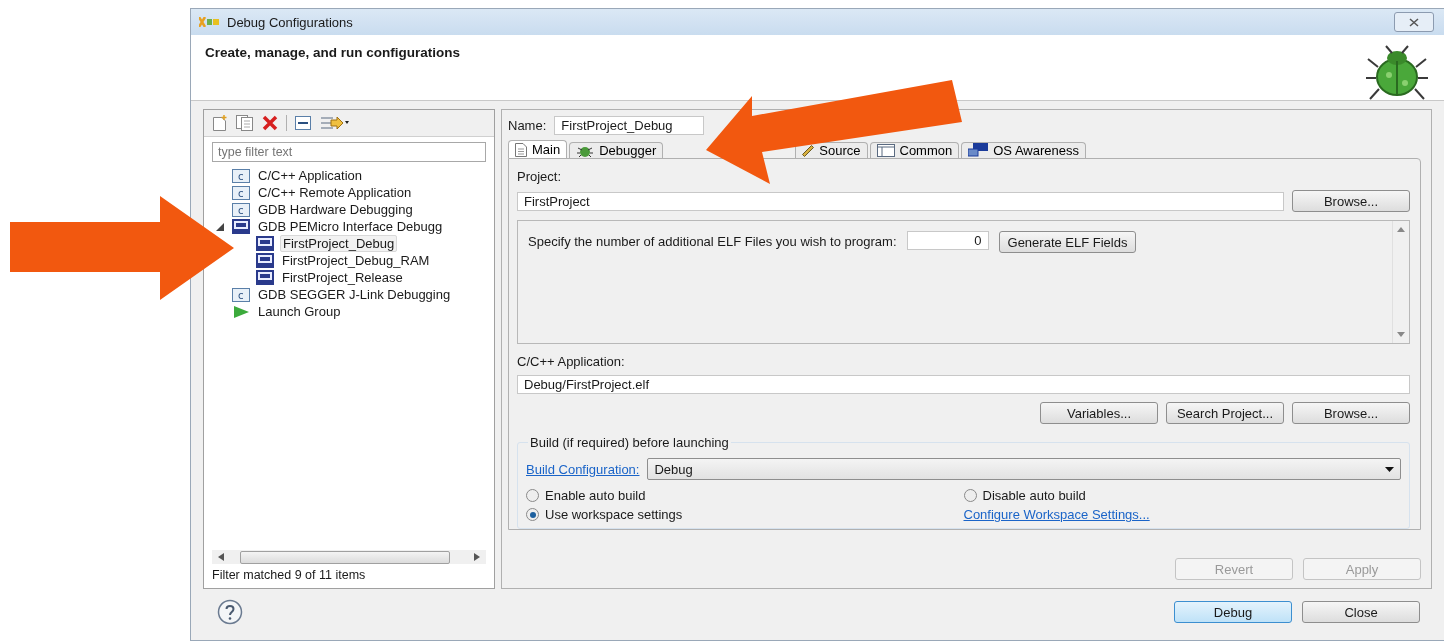 The width and height of the screenshot is (1444, 641). Describe the element at coordinates (1389, 469) in the screenshot. I see `caret-icon` at that location.